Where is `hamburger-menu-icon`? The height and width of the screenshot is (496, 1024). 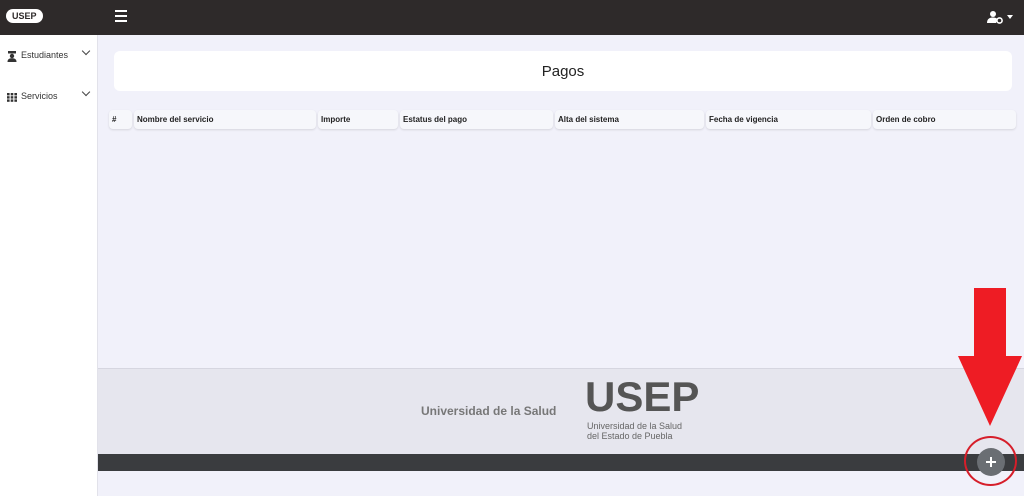
hamburger-menu-icon is located at coordinates (121, 16).